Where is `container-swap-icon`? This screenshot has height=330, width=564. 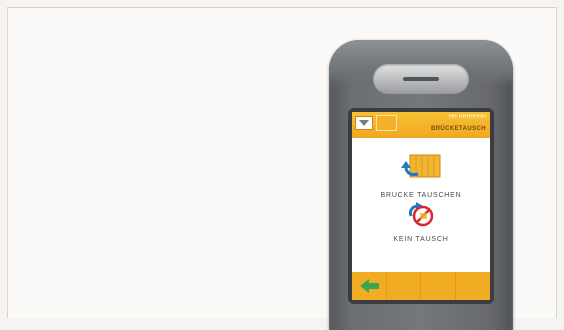
container-swap-icon is located at coordinates (421, 166).